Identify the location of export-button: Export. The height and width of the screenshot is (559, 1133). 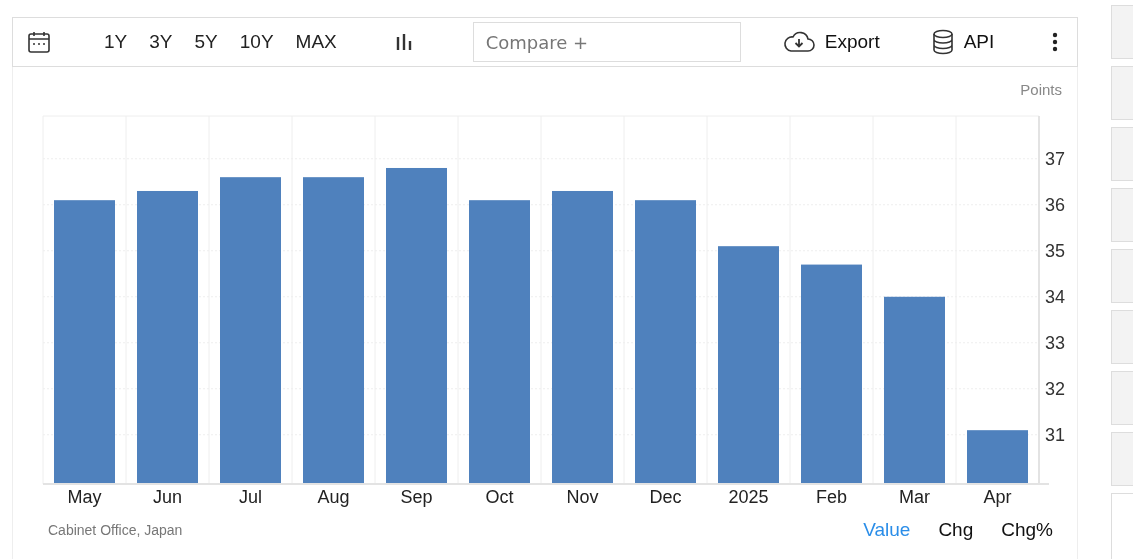
(831, 42).